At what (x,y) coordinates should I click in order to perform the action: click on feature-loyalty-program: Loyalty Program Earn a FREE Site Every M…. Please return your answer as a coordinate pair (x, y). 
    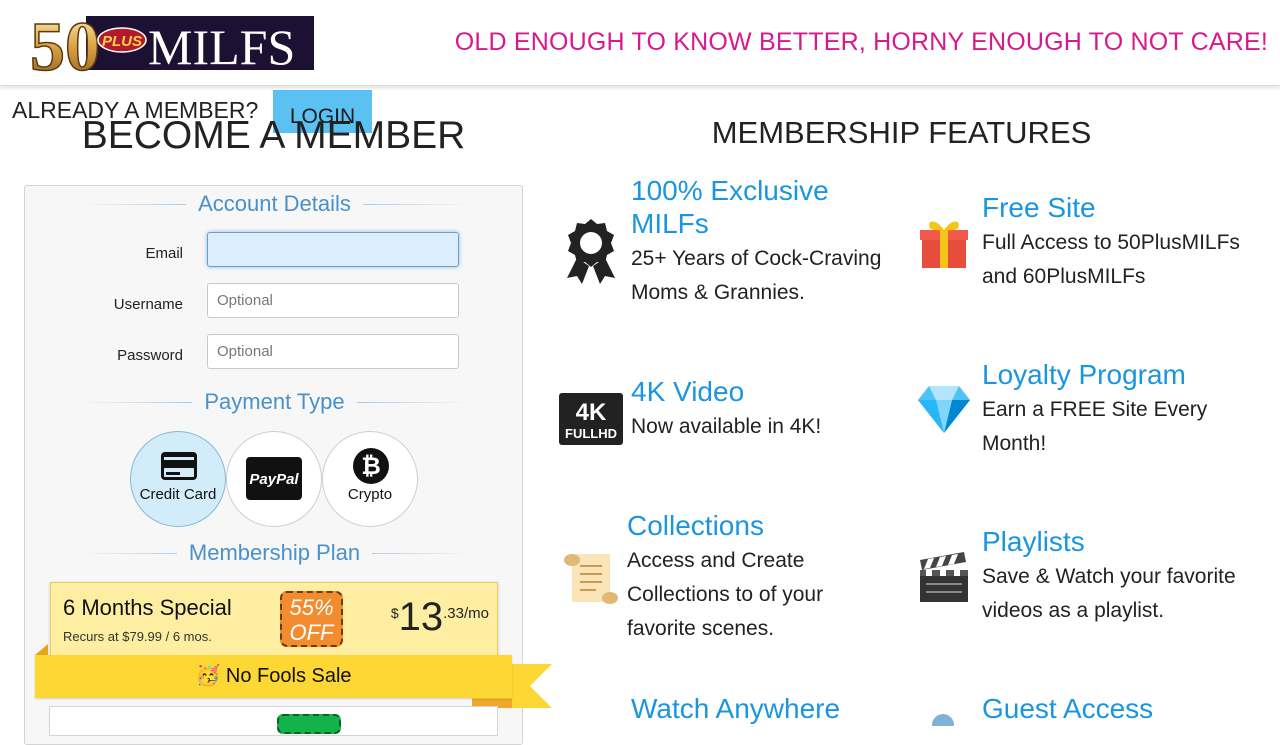
    Looking at the image, I should click on (1117, 409).